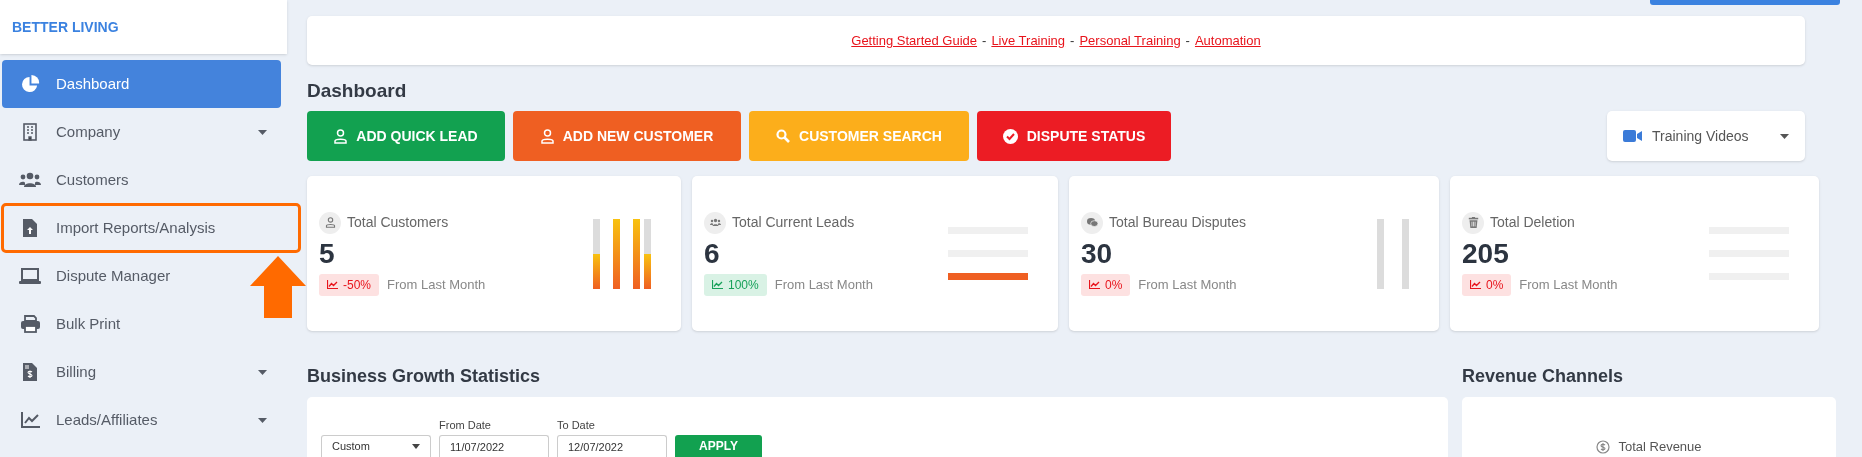  I want to click on line-chart-icon, so click(30, 420).